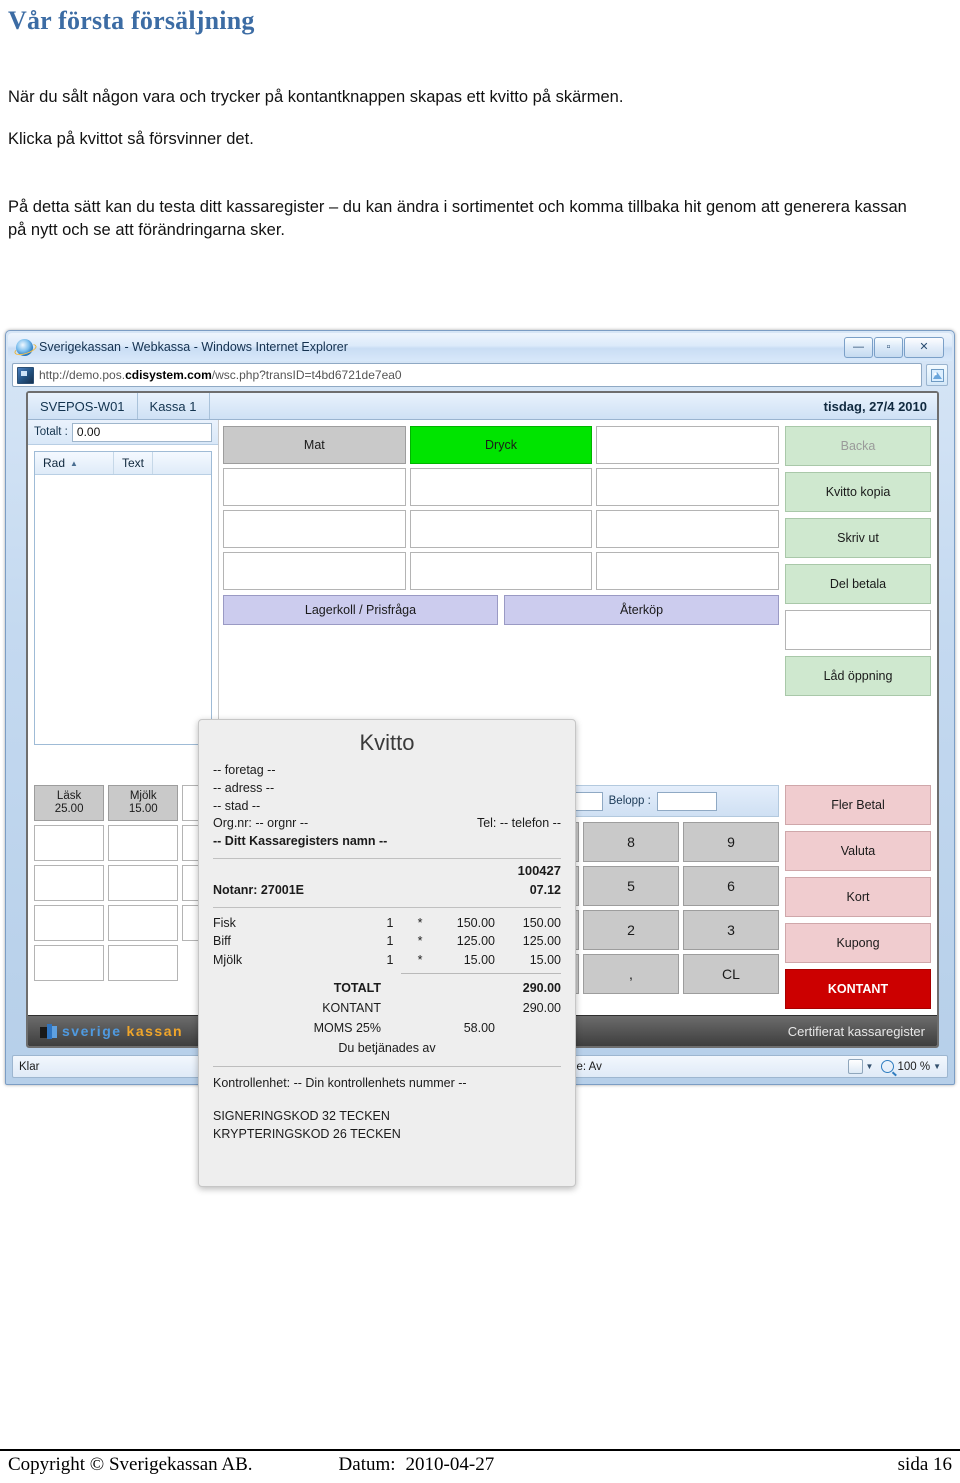  I want to click on receipt-item-name: Biff, so click(222, 941).